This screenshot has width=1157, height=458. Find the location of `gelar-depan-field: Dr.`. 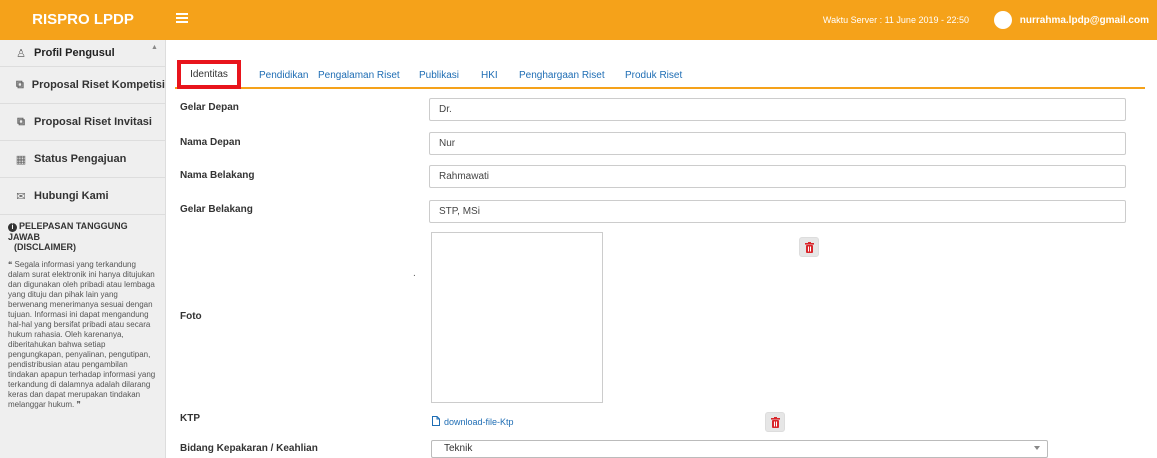

gelar-depan-field: Dr. is located at coordinates (777, 109).